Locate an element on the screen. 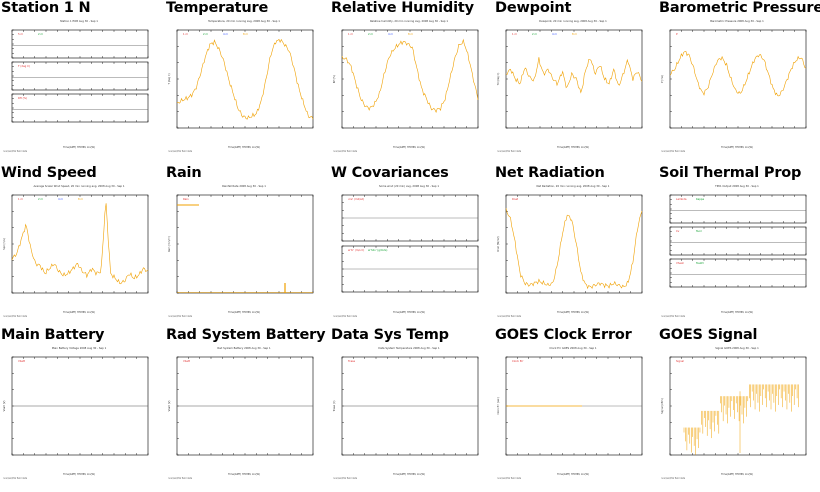 The width and height of the screenshot is (820, 492). legend-entry: Tau63 is located at coordinates (700, 263).